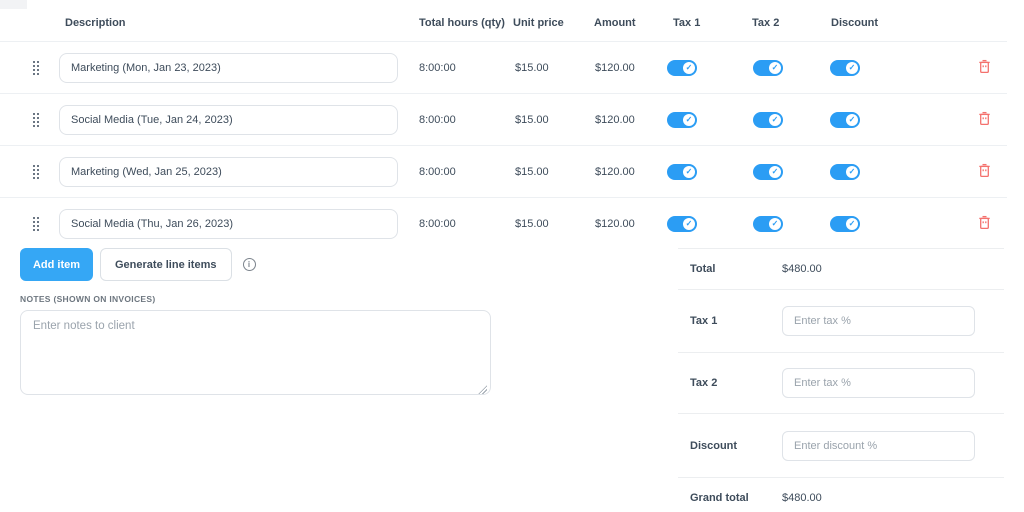  I want to click on total-value: $480.00, so click(802, 269).